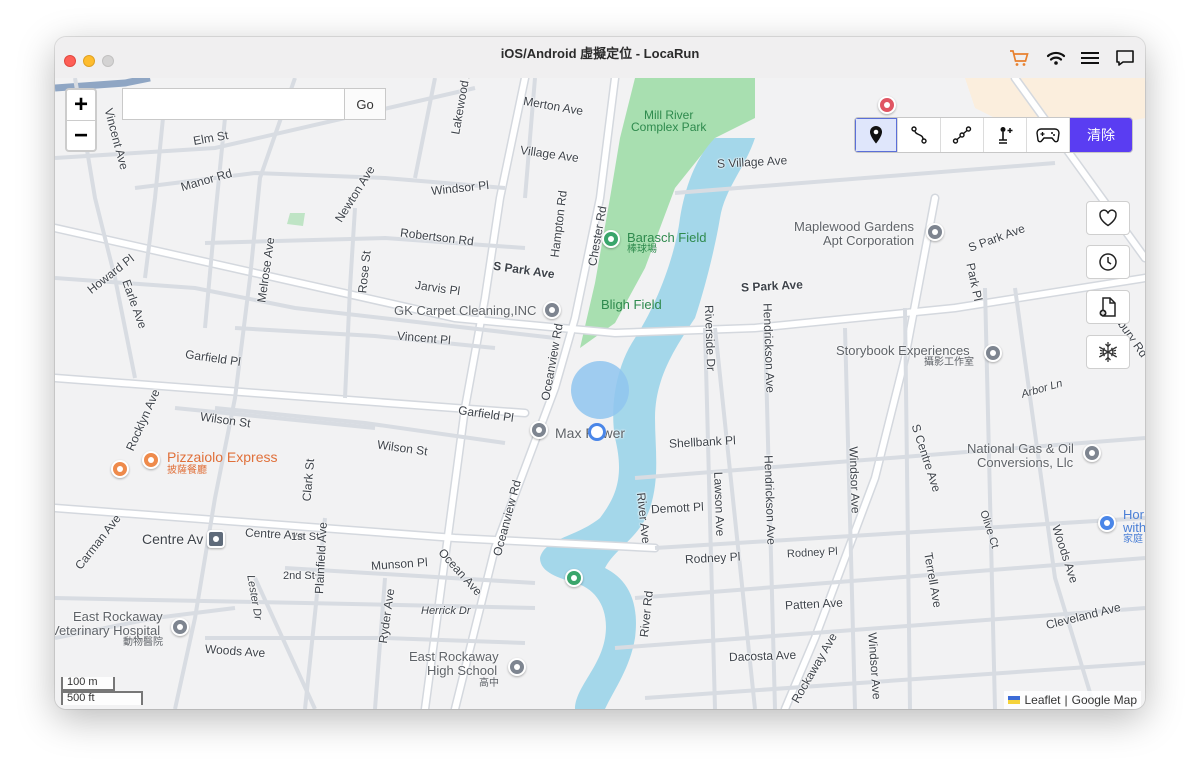 The image size is (1200, 782). What do you see at coordinates (949, 362) in the screenshot?
I see `poi-label-storybook-sub: 攝影工作室` at bounding box center [949, 362].